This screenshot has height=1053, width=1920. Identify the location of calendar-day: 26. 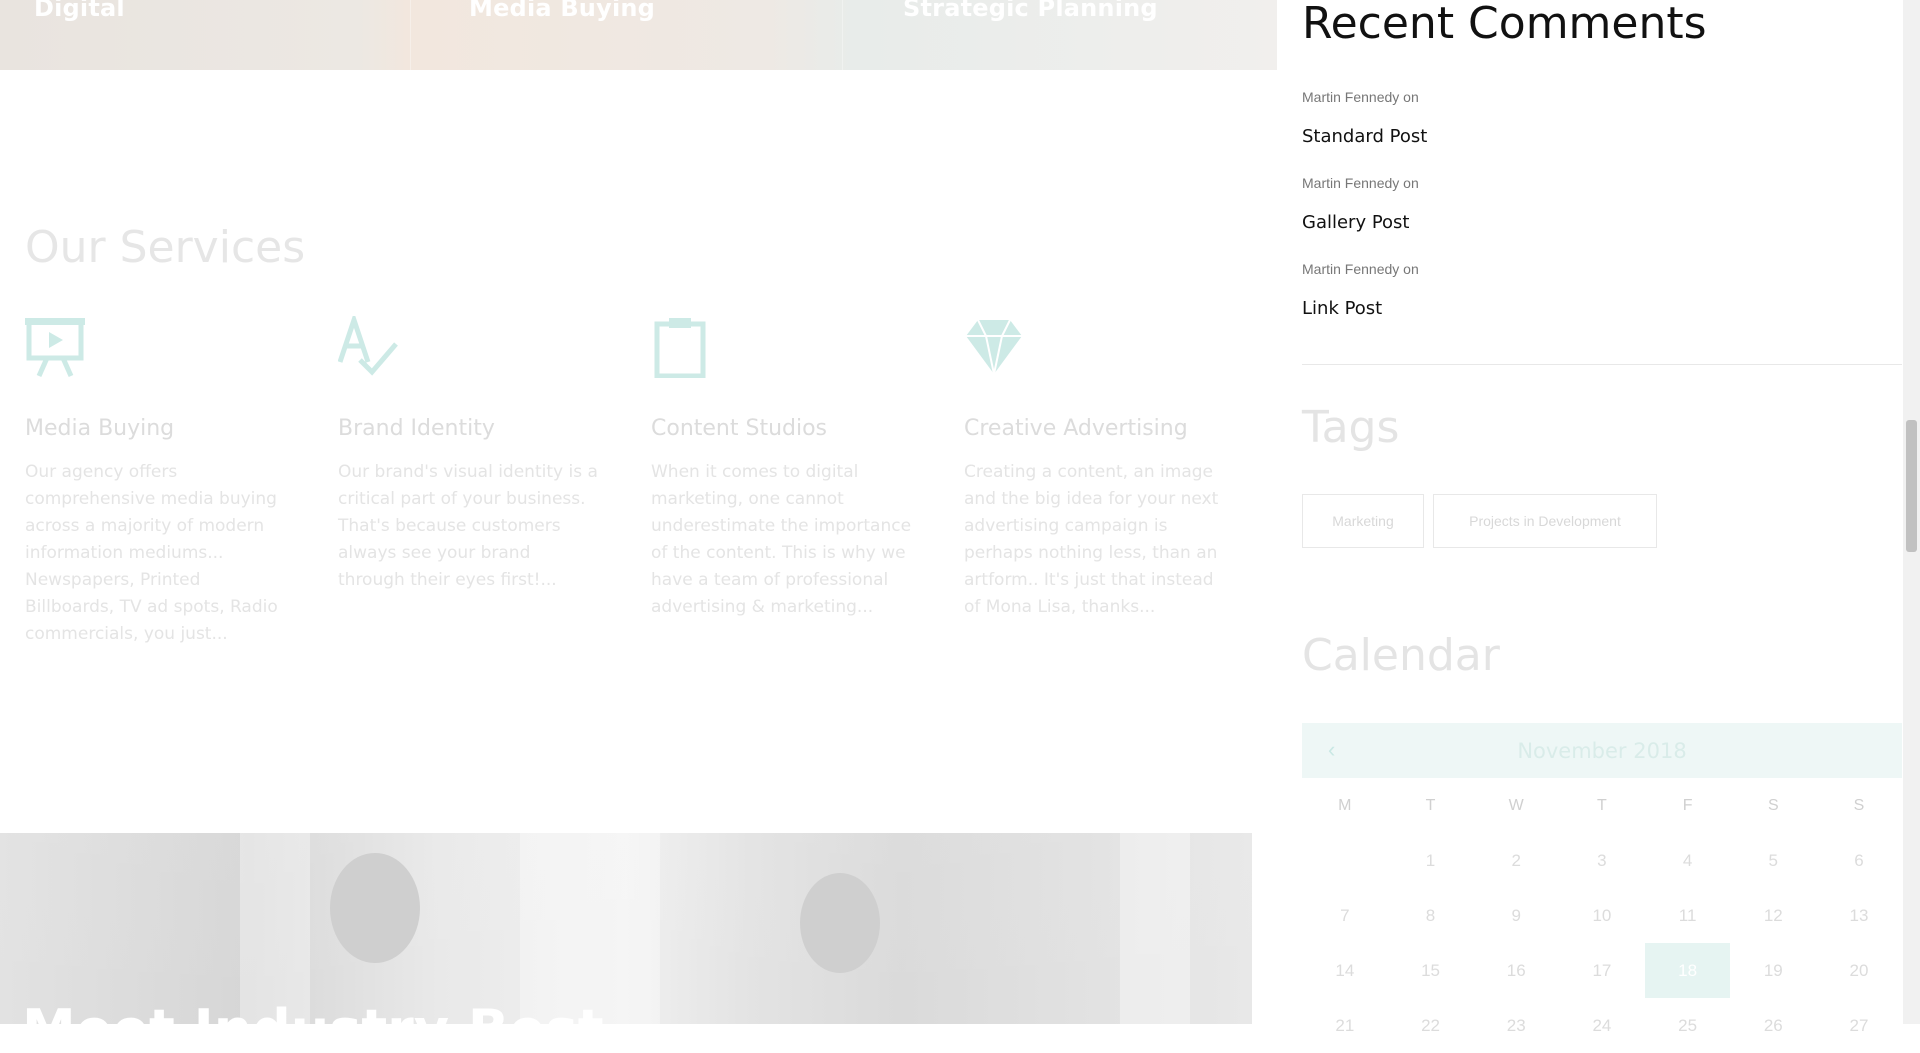
(1773, 1025).